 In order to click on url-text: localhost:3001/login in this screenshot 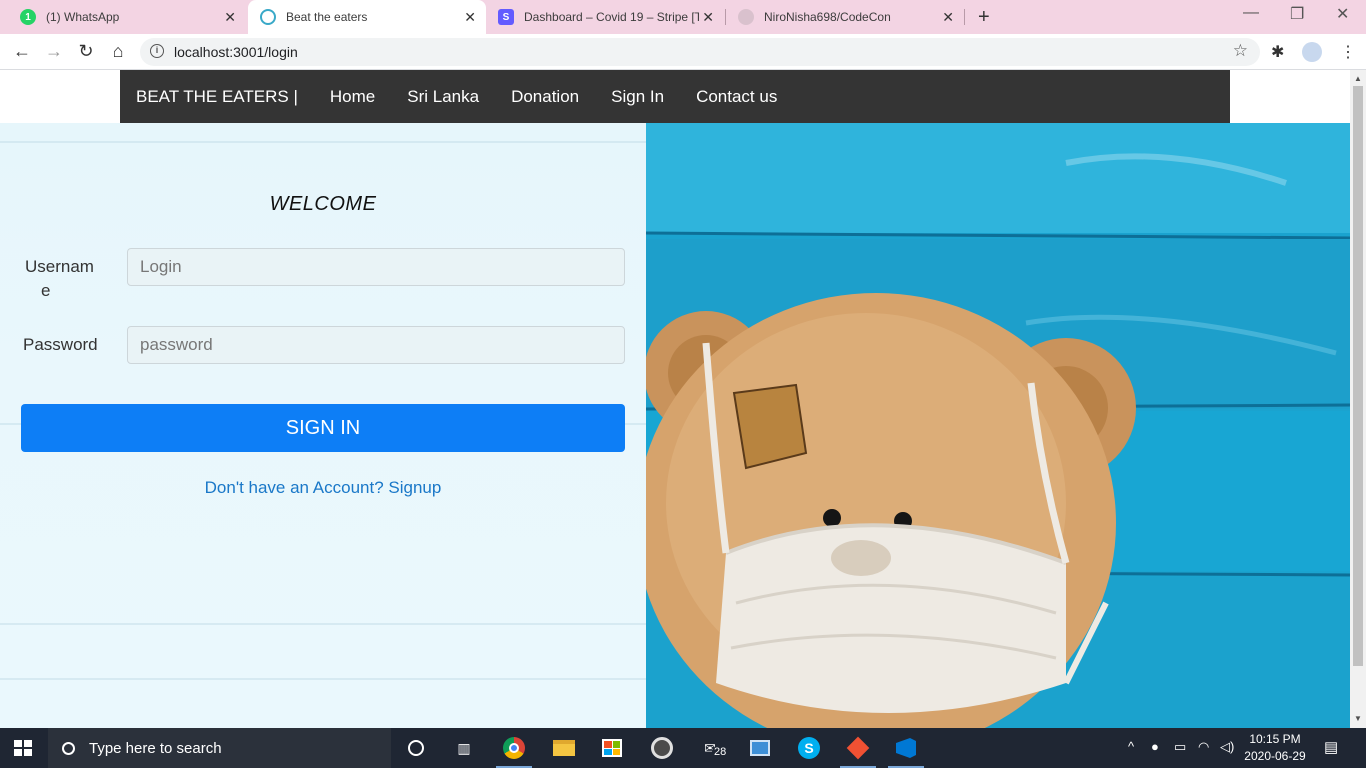, I will do `click(236, 52)`.